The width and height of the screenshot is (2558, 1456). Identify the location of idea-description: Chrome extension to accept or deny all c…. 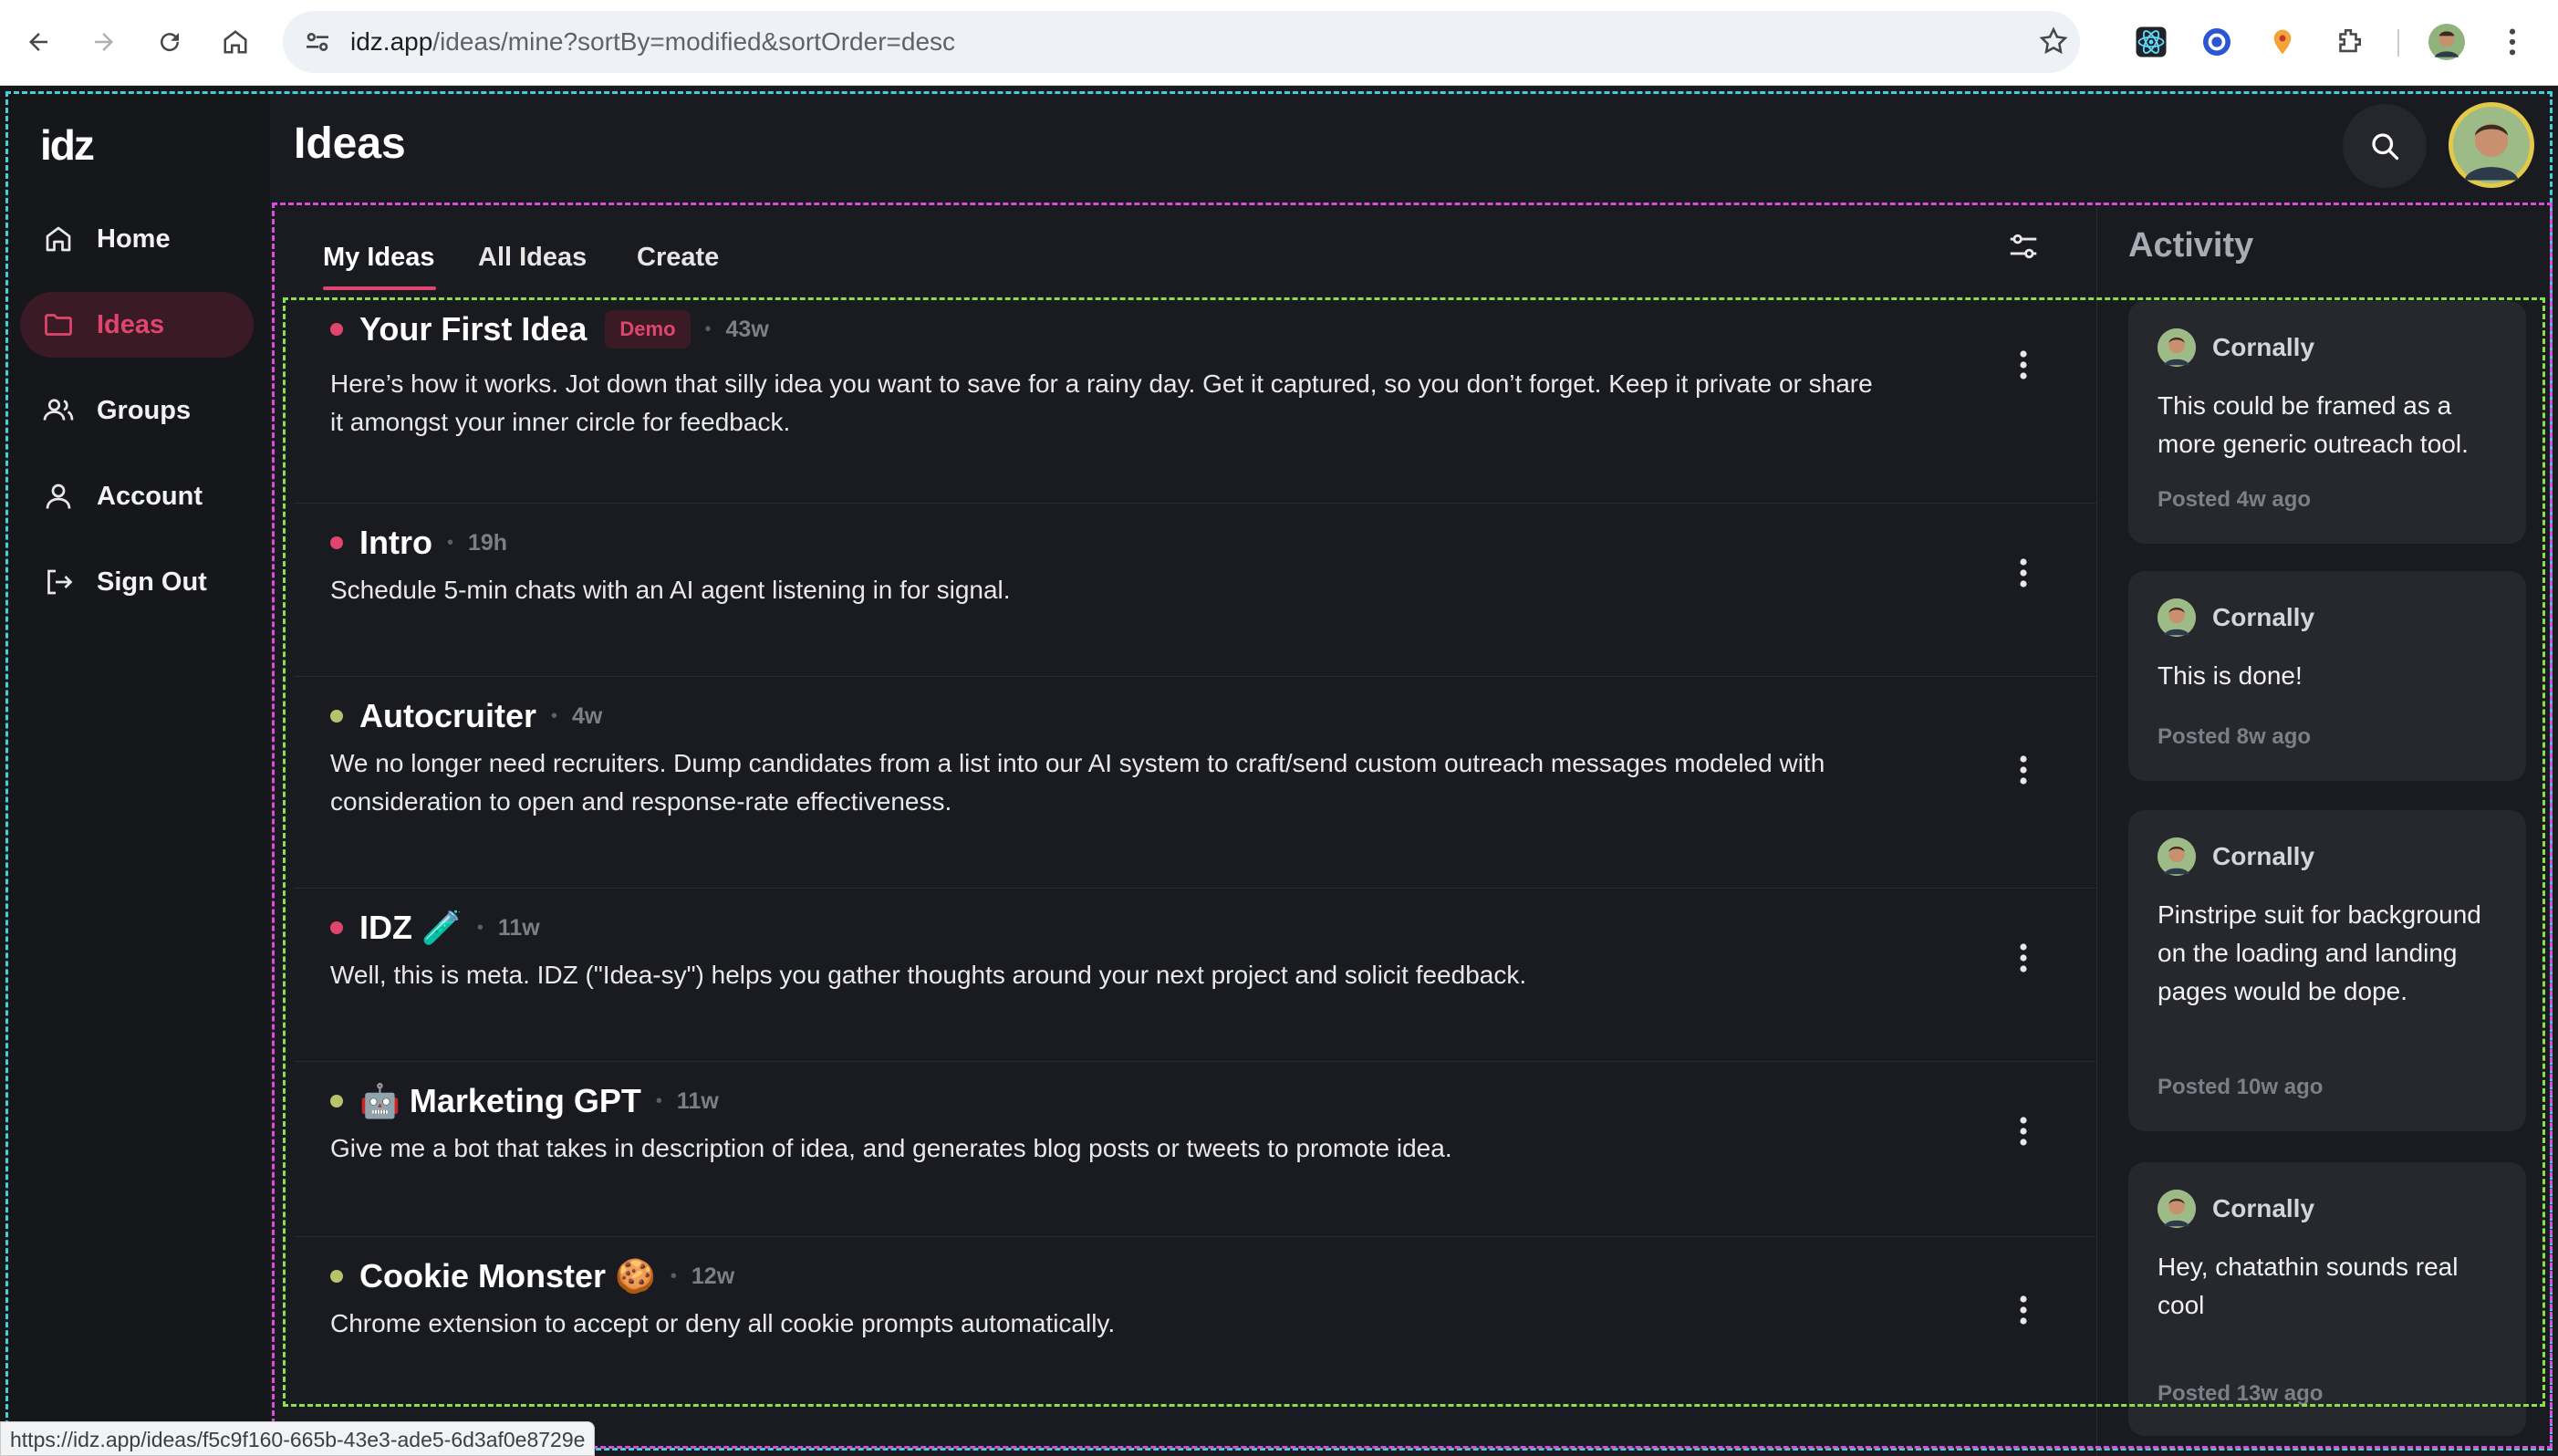
(723, 1323).